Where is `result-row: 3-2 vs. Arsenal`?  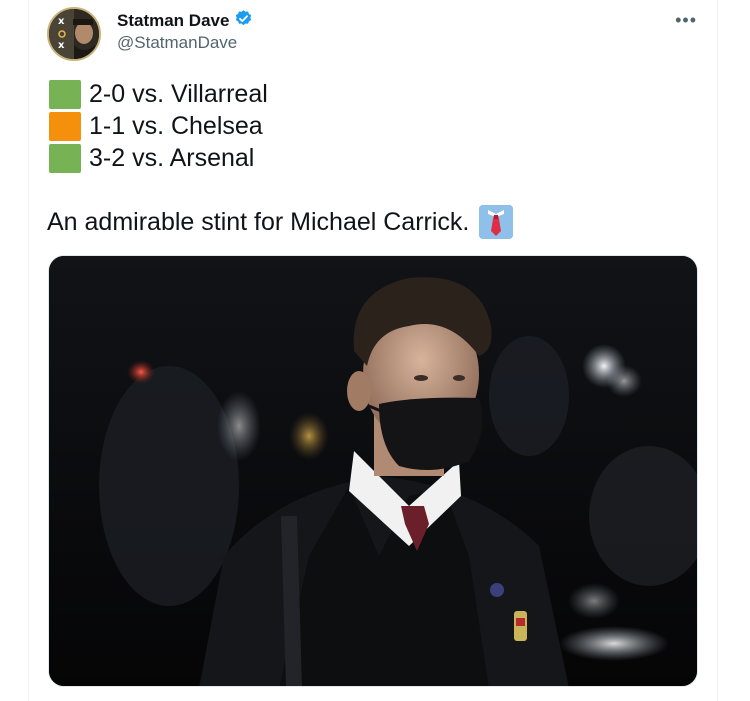 result-row: 3-2 vs. Arsenal is located at coordinates (158, 158).